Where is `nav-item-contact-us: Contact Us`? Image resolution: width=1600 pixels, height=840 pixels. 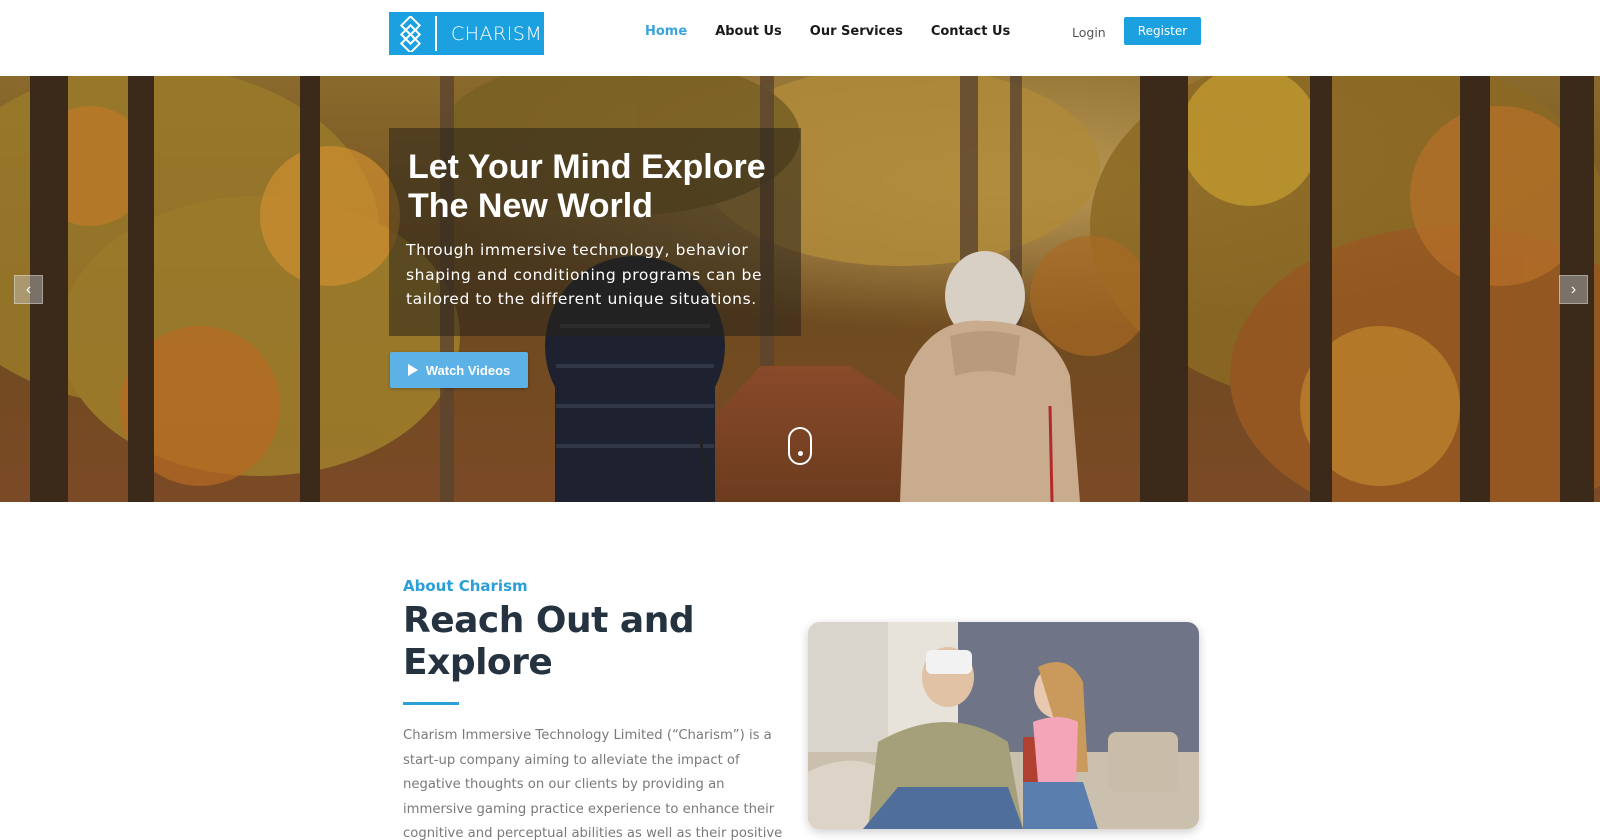
nav-item-contact-us: Contact Us is located at coordinates (970, 31).